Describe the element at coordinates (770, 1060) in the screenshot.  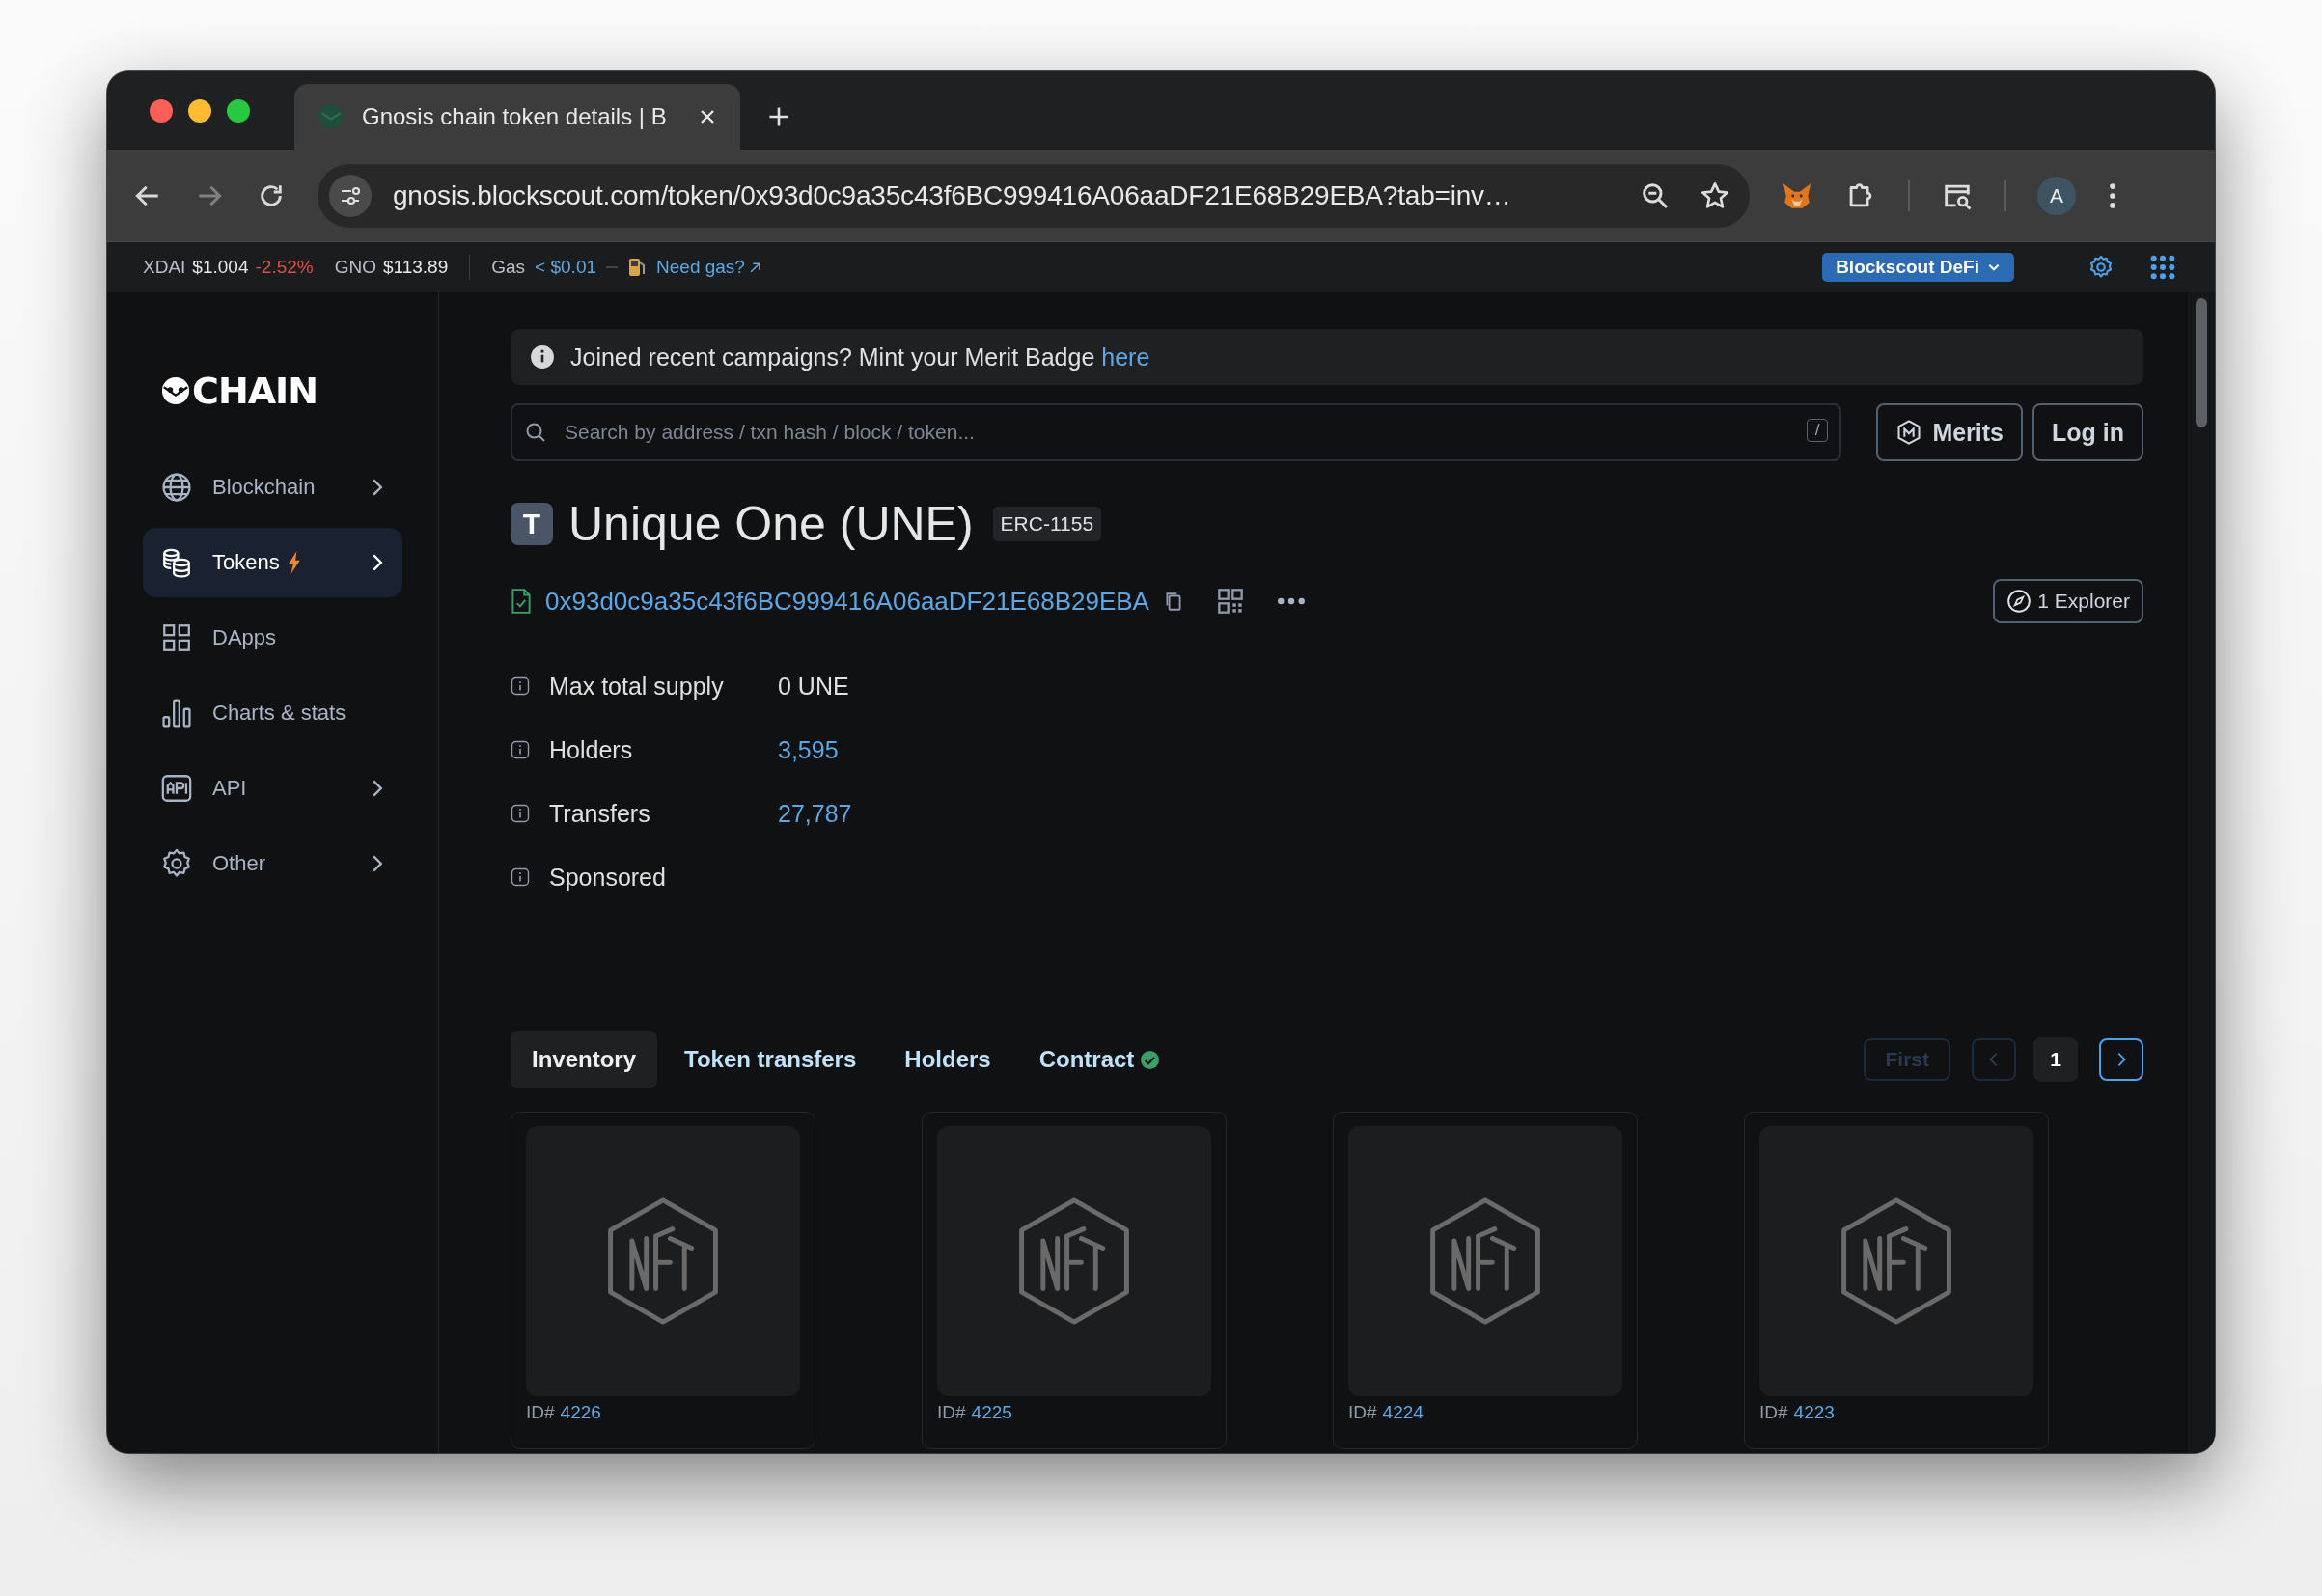
I see `page-tab: Token transfers` at that location.